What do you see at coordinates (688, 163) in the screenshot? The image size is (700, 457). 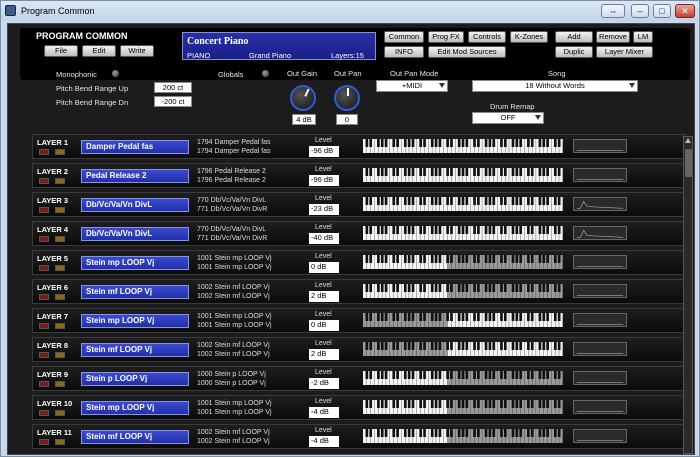 I see `scroll-thumb` at bounding box center [688, 163].